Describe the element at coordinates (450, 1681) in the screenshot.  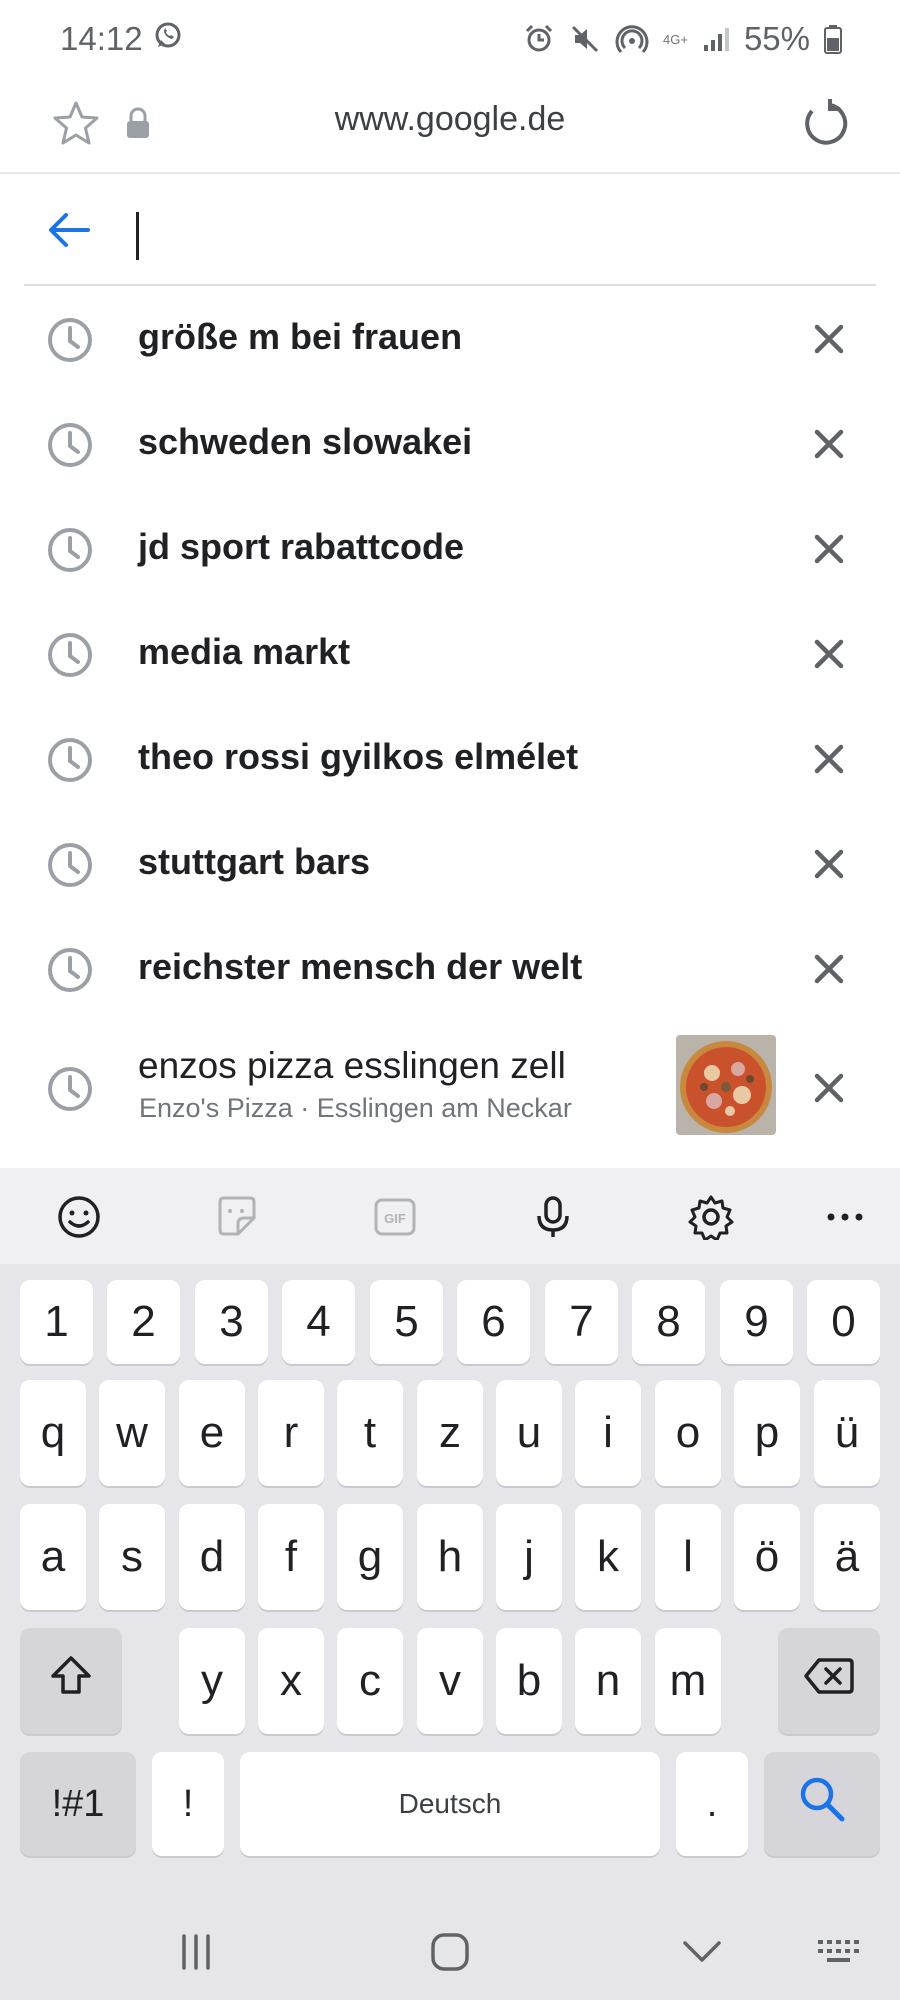
I see `key-v: v` at that location.